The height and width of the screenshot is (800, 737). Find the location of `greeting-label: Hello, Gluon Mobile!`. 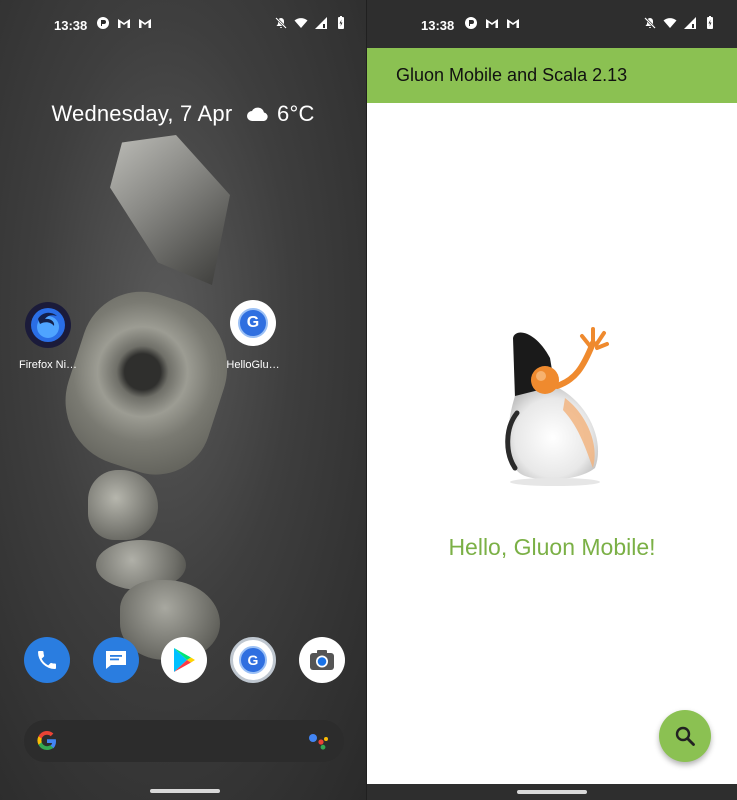

greeting-label: Hello, Gluon Mobile! is located at coordinates (552, 547).